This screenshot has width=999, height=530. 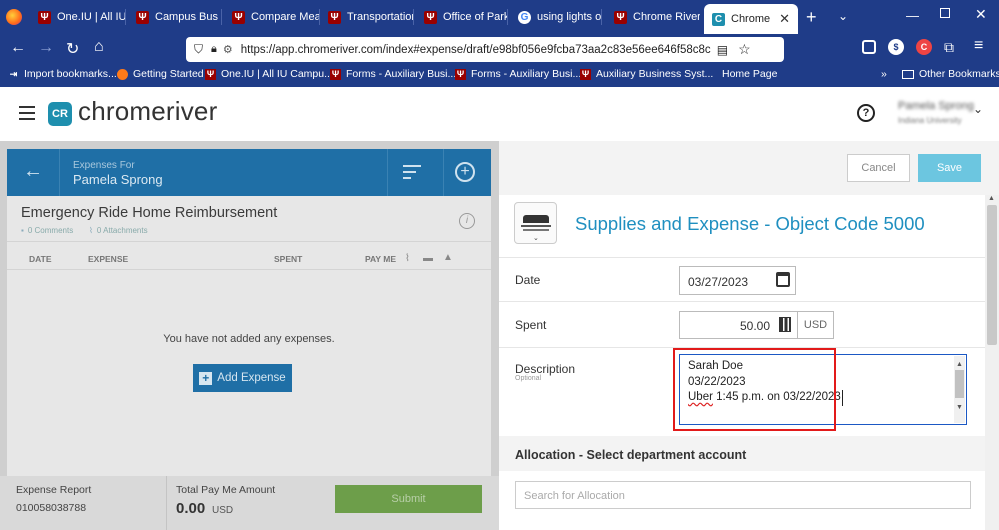 I want to click on date-value: 03/27/2023, so click(x=718, y=282).